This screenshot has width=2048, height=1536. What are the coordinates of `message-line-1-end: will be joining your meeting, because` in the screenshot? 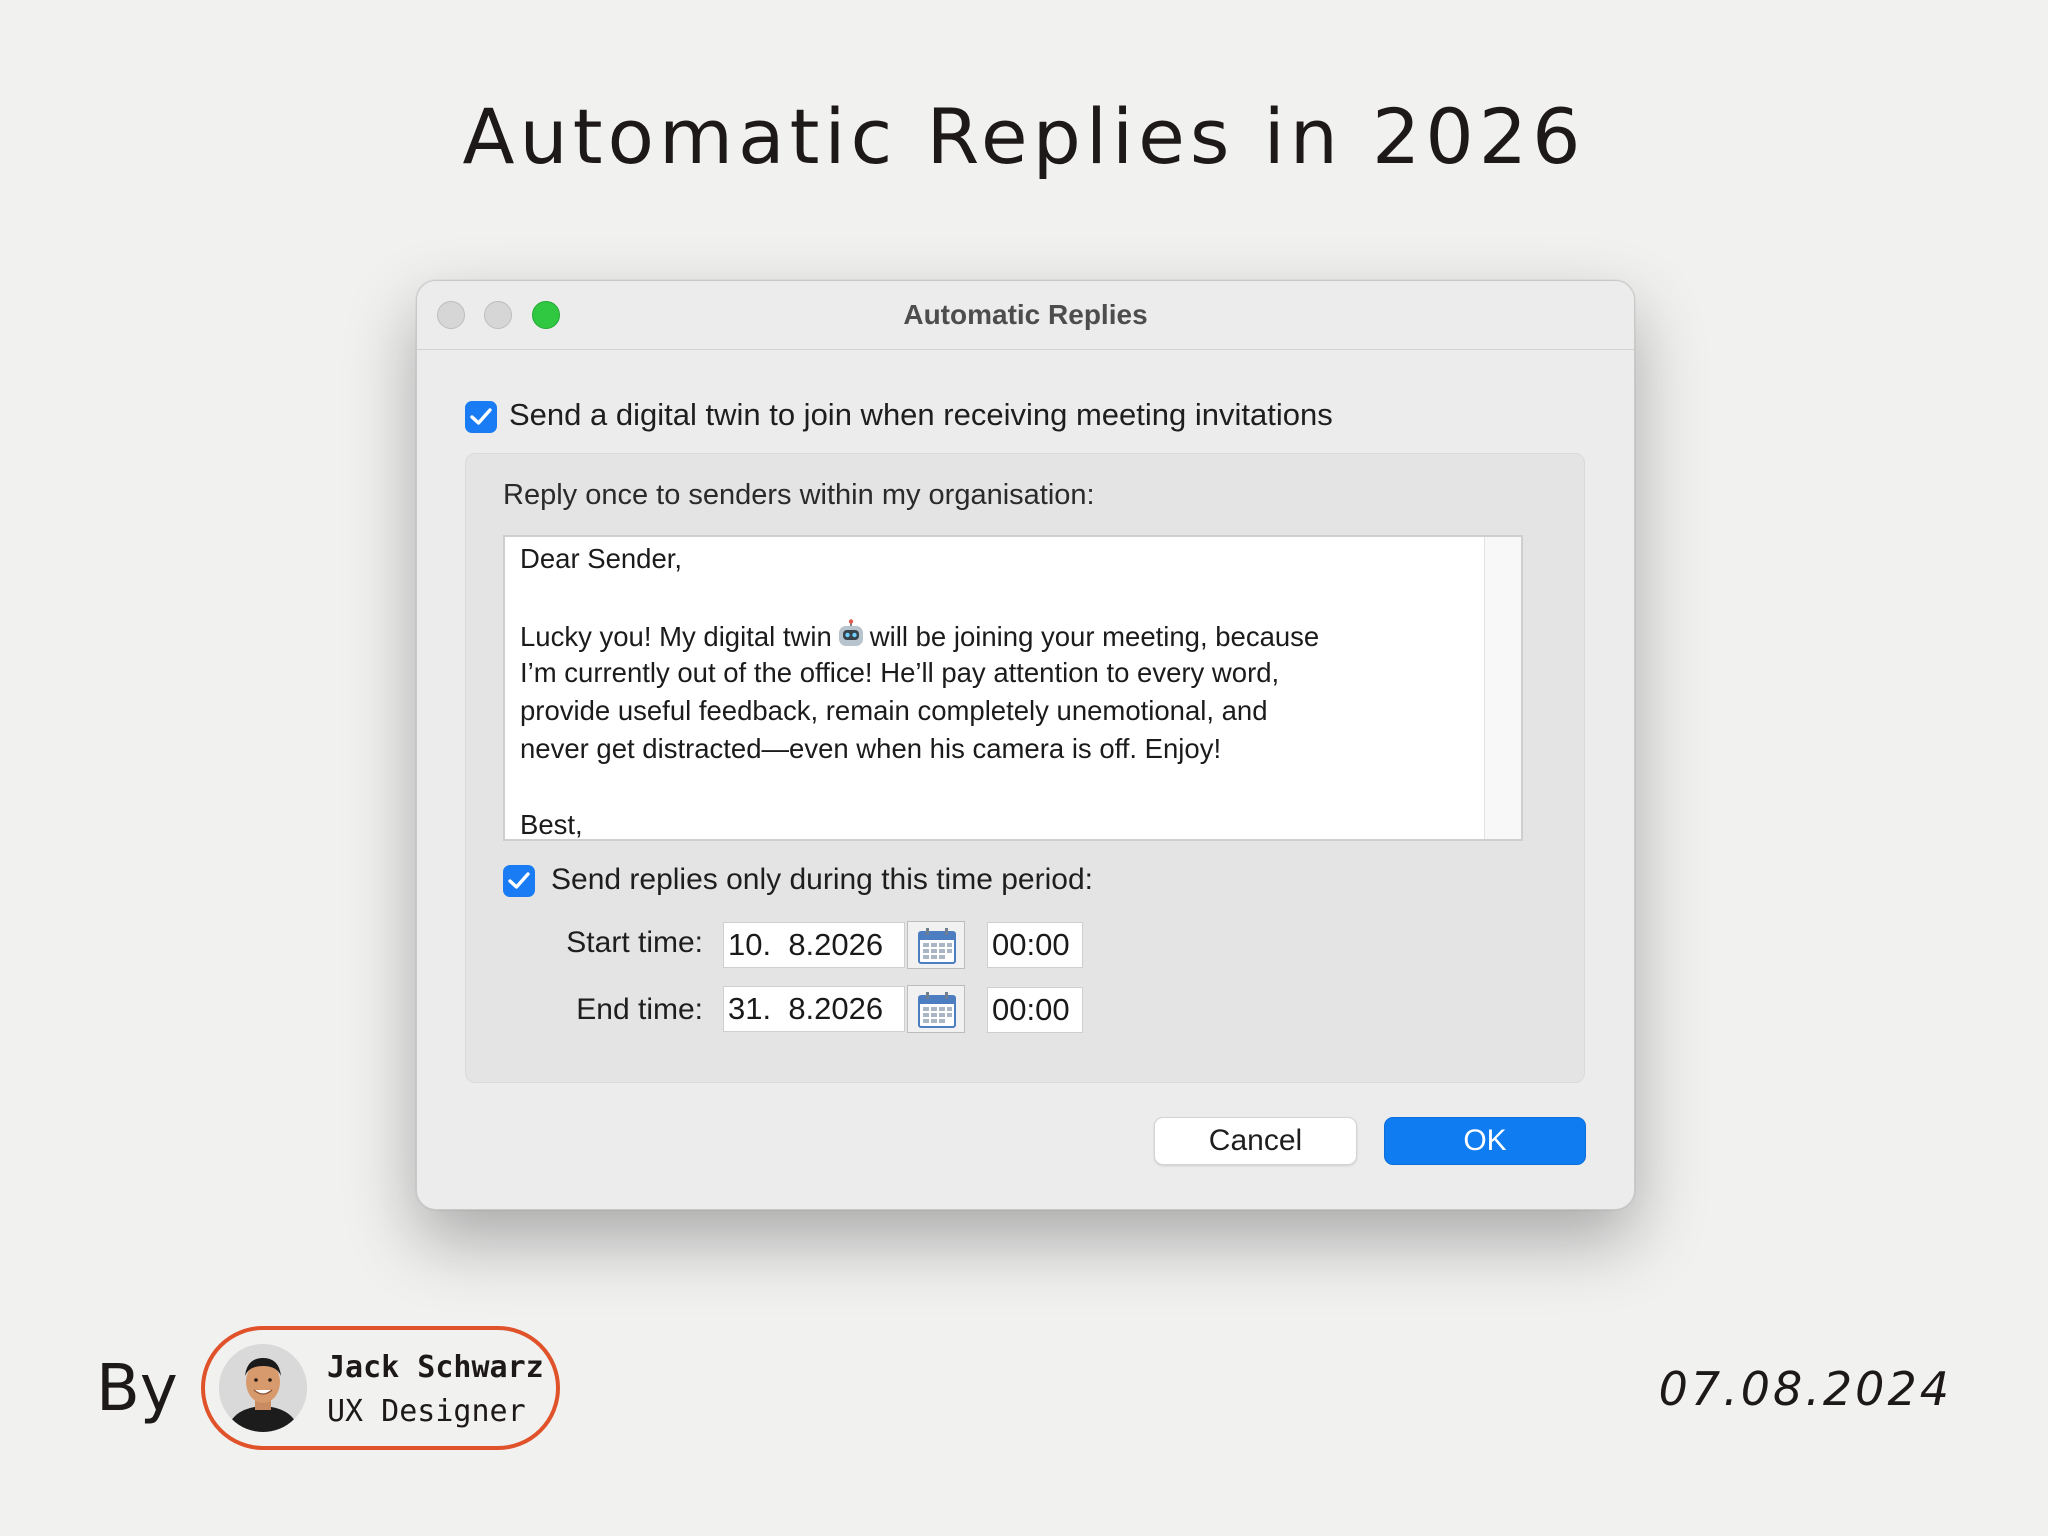 It's located at (1094, 636).